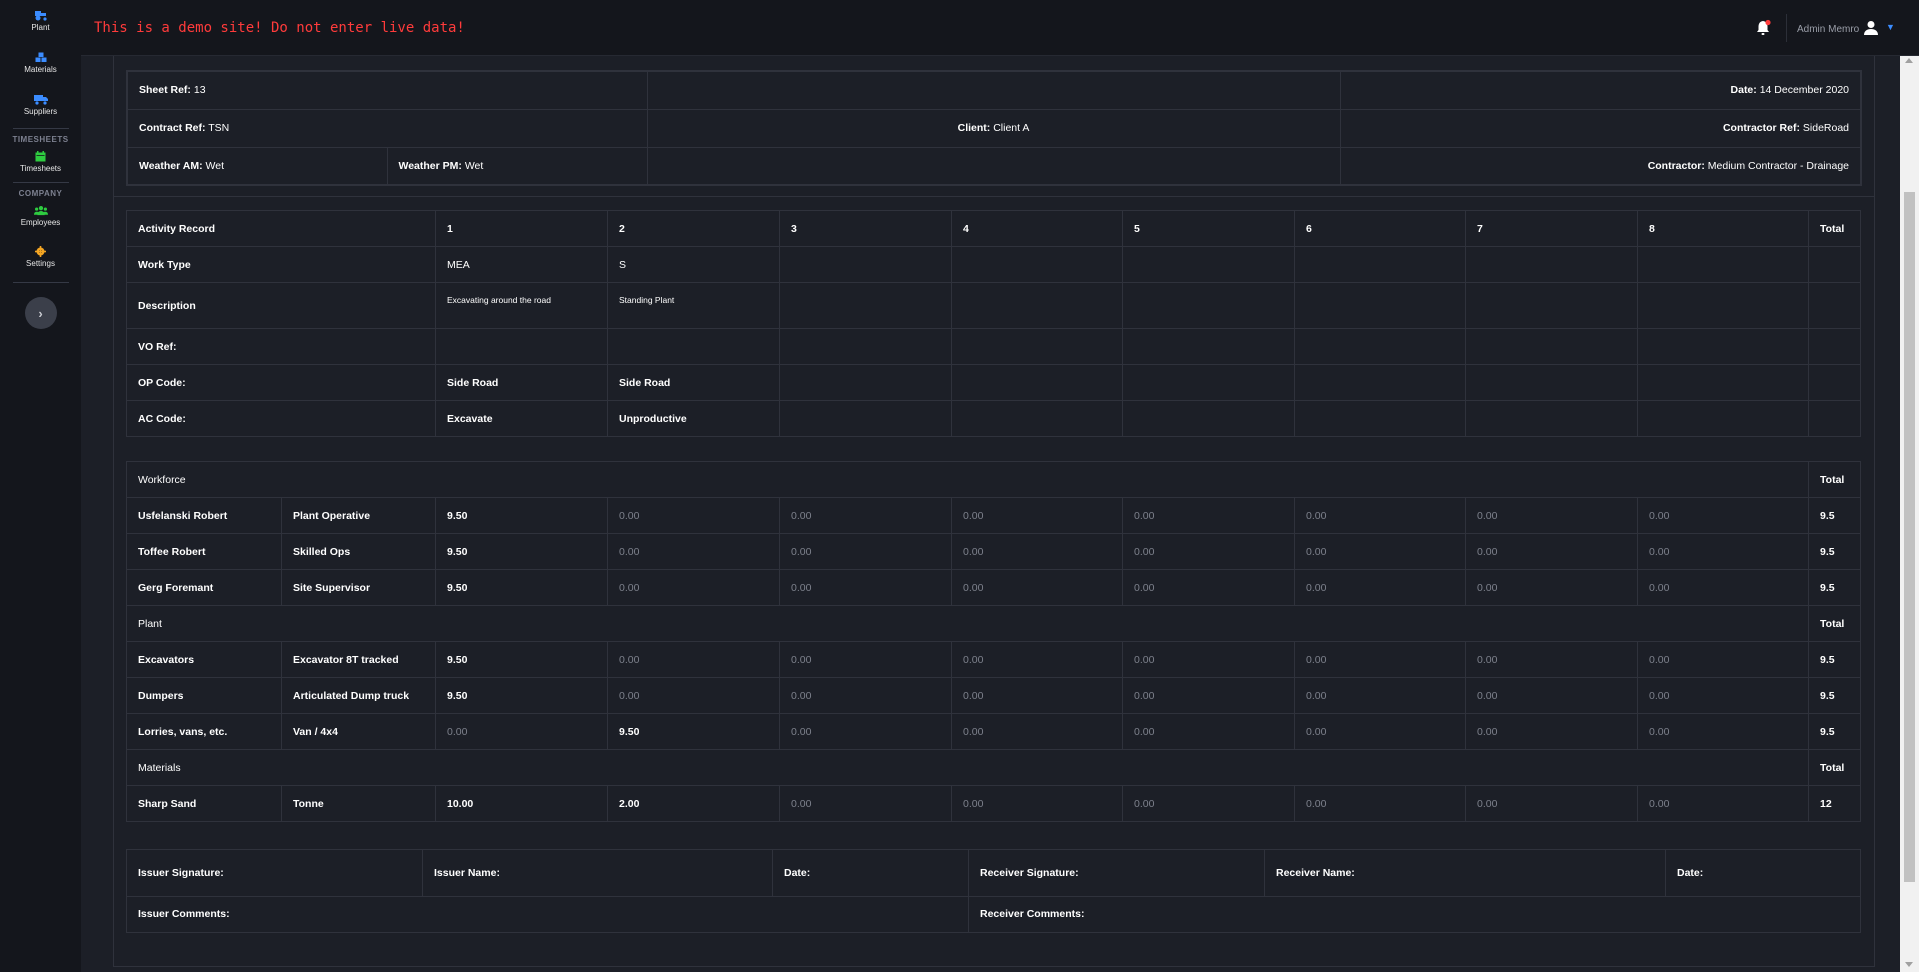  Describe the element at coordinates (993, 623) in the screenshot. I see `plant-section-header: Plant Total` at that location.